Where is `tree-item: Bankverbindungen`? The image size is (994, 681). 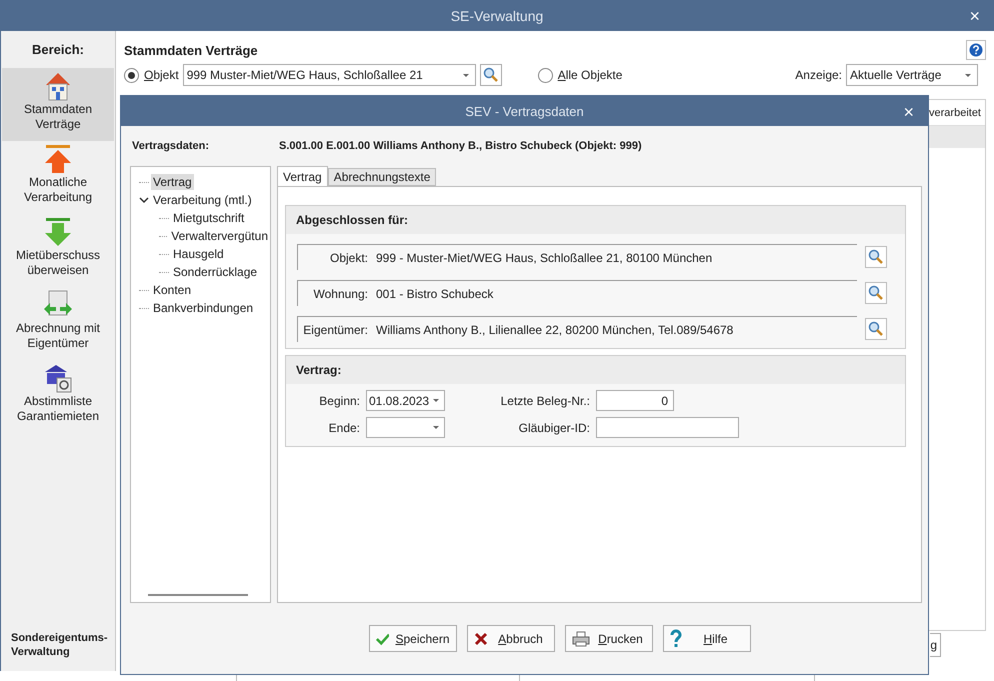
tree-item: Bankverbindungen is located at coordinates (203, 308).